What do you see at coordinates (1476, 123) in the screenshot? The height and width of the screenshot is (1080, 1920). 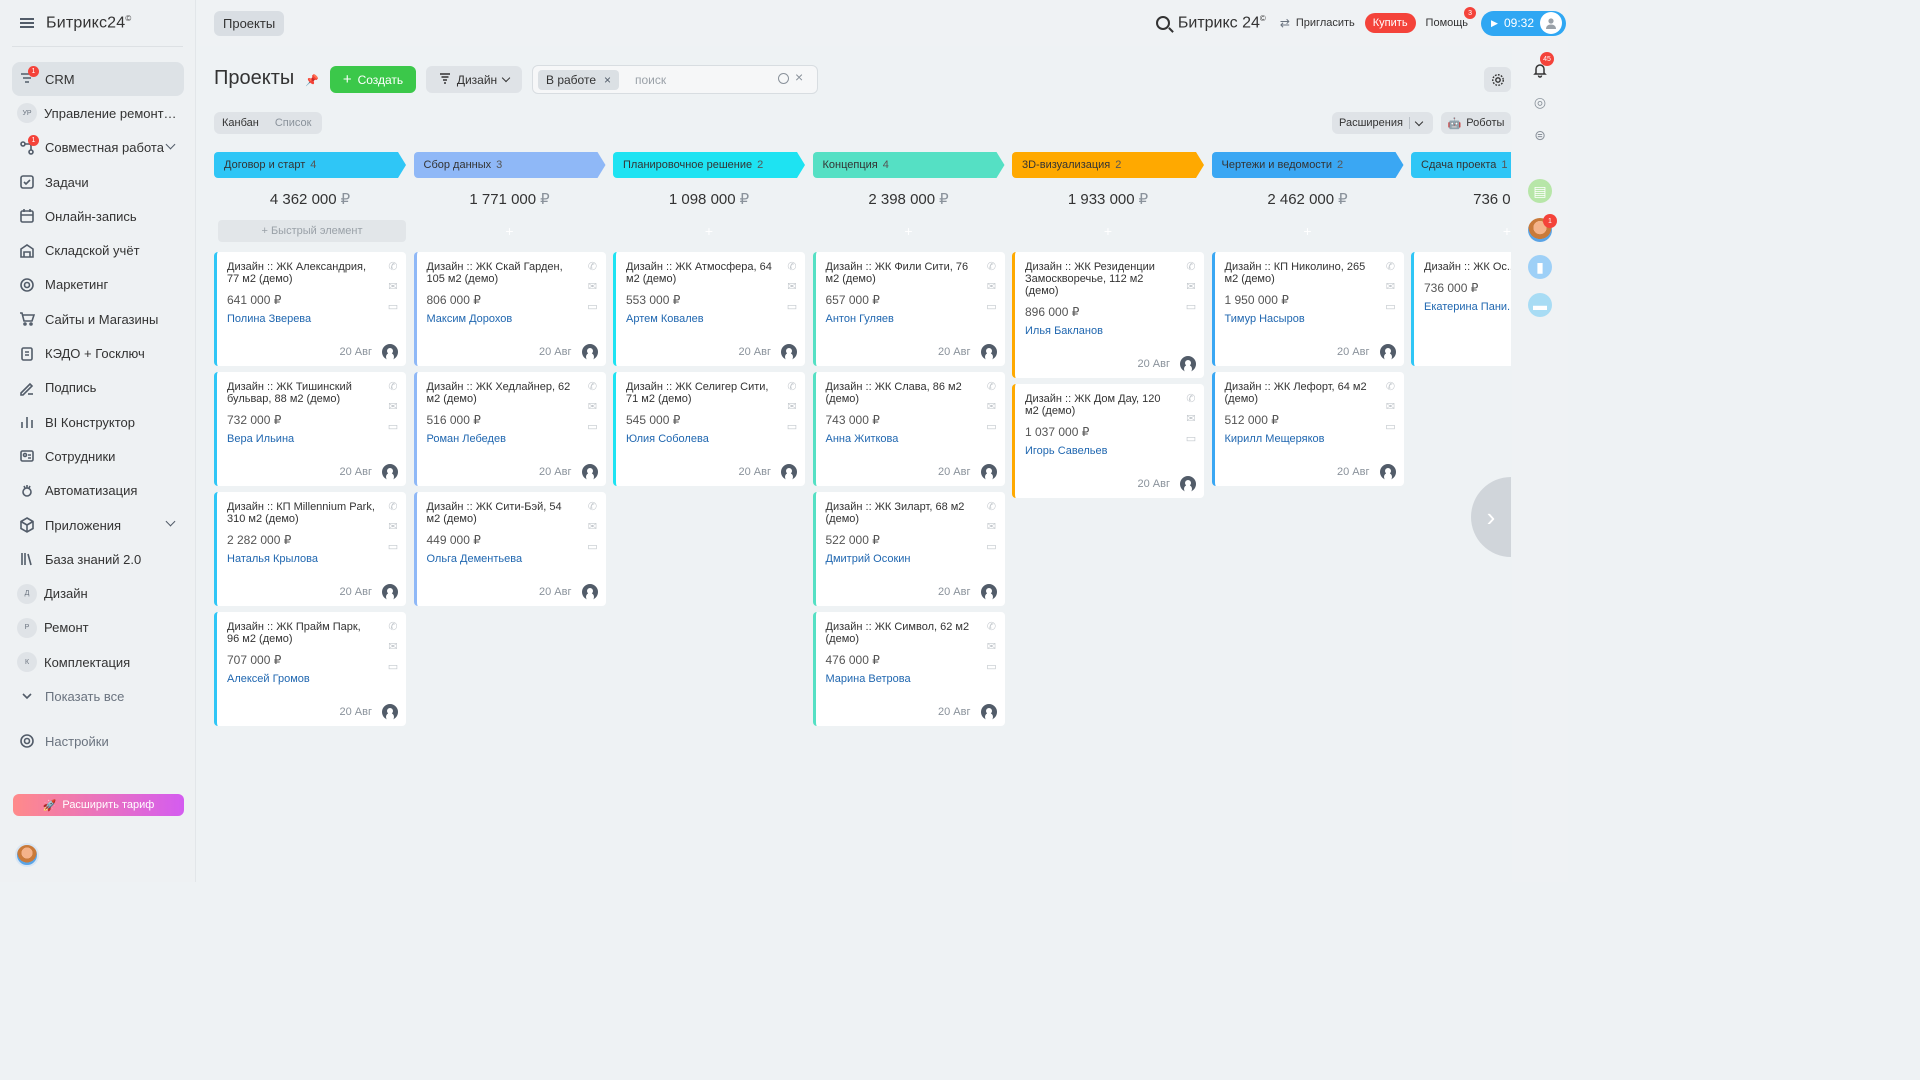 I see `robots-button: 🤖 Роботы` at bounding box center [1476, 123].